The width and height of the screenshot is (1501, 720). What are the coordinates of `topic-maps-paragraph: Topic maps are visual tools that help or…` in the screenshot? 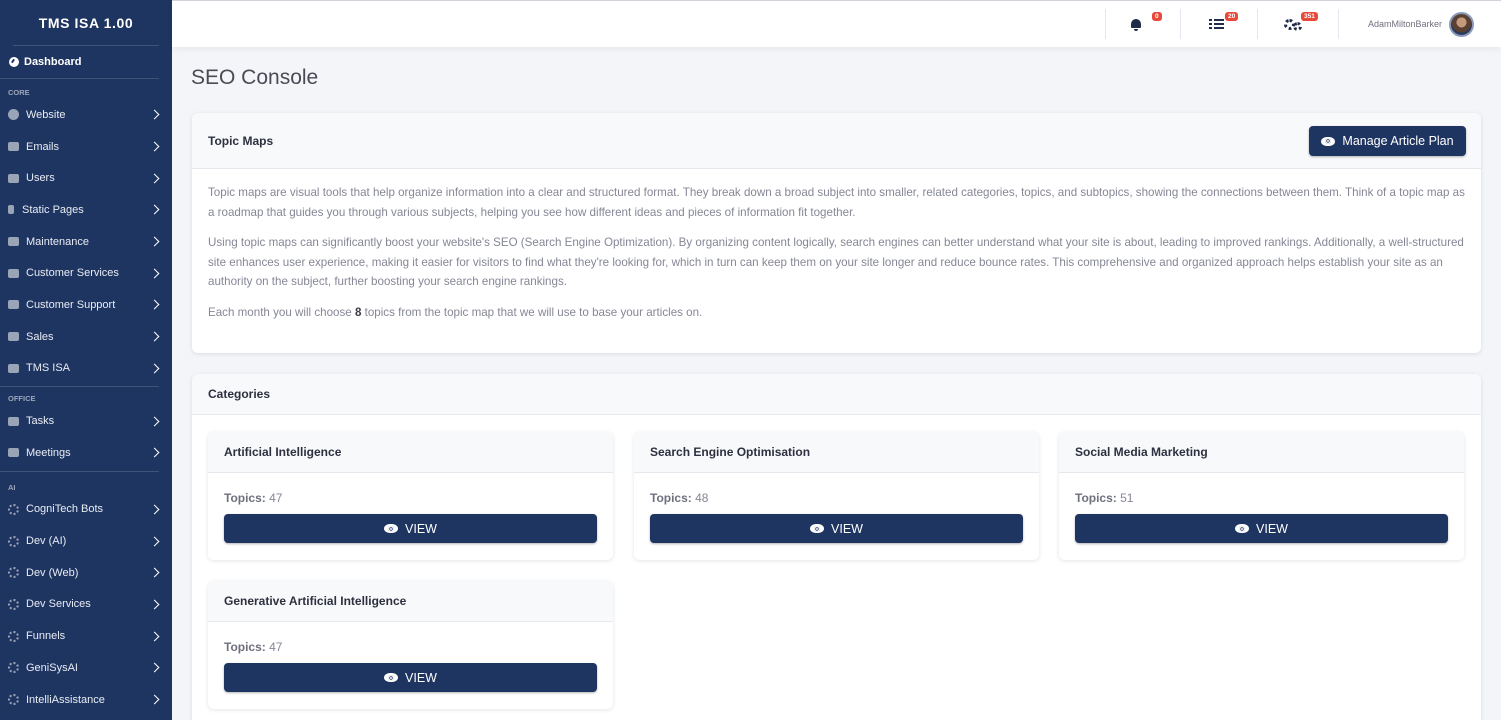 It's located at (836, 202).